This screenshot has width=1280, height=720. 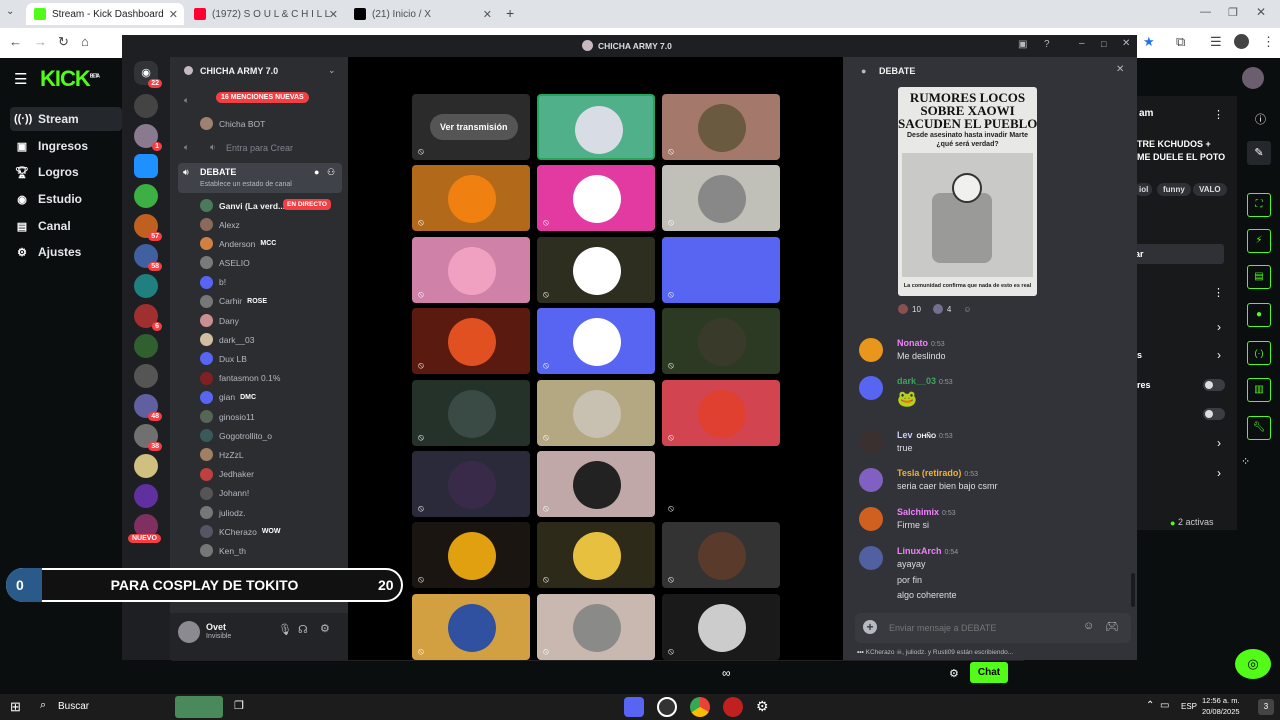 I want to click on user-avatar, so click(x=189, y=632).